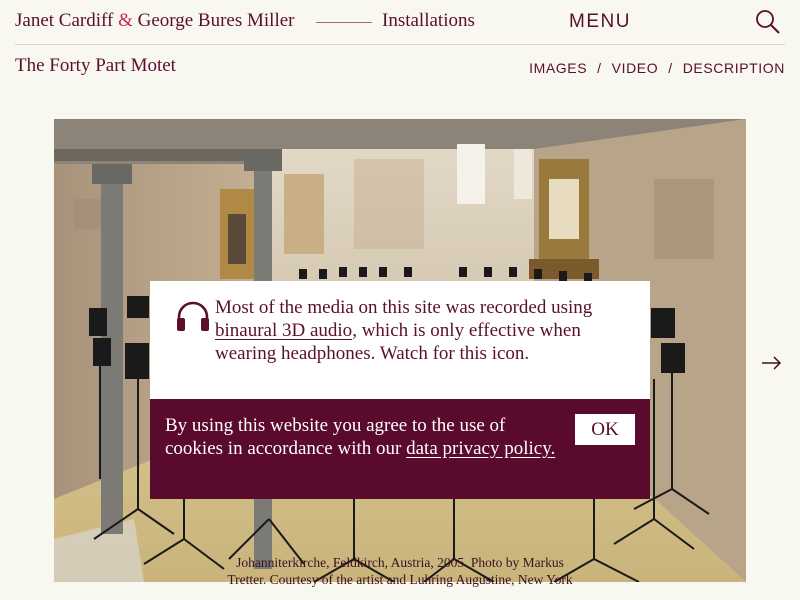 This screenshot has height=600, width=800. I want to click on cookie-ok-button: OK, so click(605, 429).